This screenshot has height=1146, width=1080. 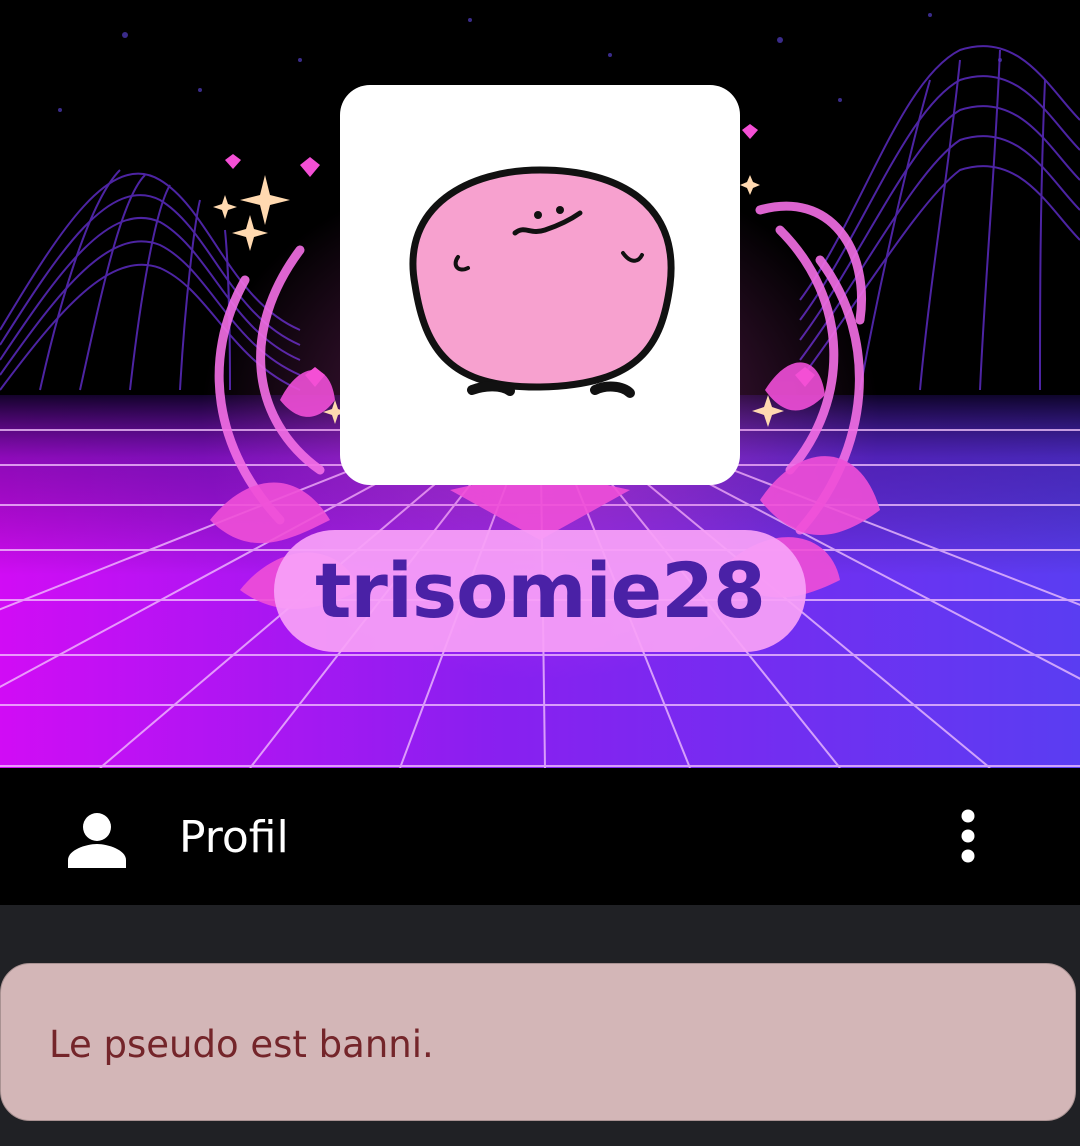 I want to click on profile-header-bar: Profil, so click(x=540, y=836).